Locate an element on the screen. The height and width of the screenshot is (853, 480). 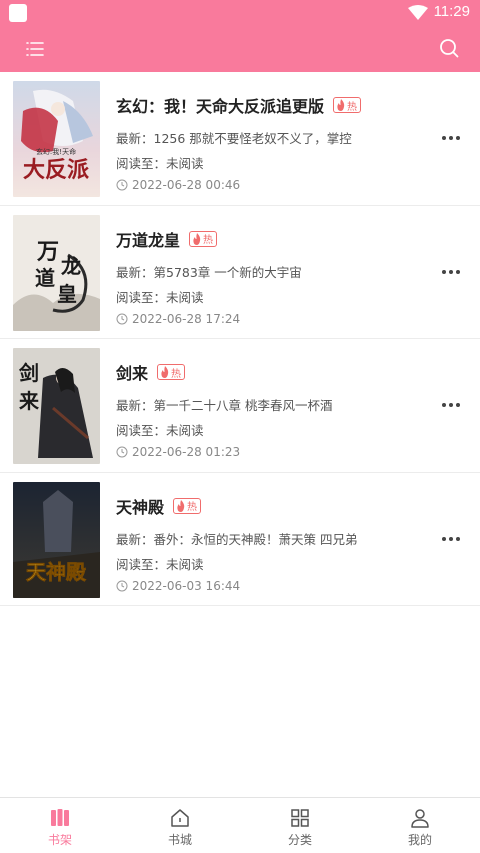
book-title: 剑来 is located at coordinates (132, 373).